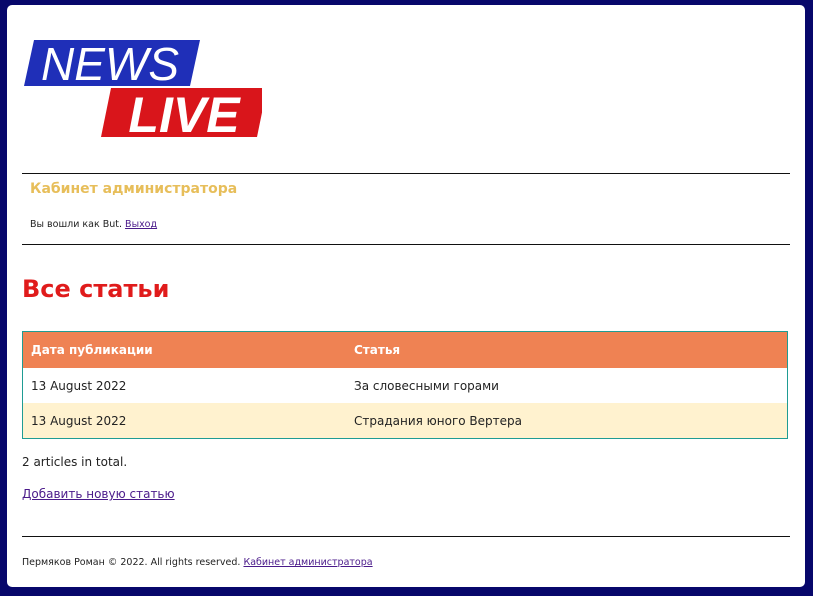 This screenshot has height=596, width=813. What do you see at coordinates (184, 113) in the screenshot?
I see `logo-live-text: LIVE` at bounding box center [184, 113].